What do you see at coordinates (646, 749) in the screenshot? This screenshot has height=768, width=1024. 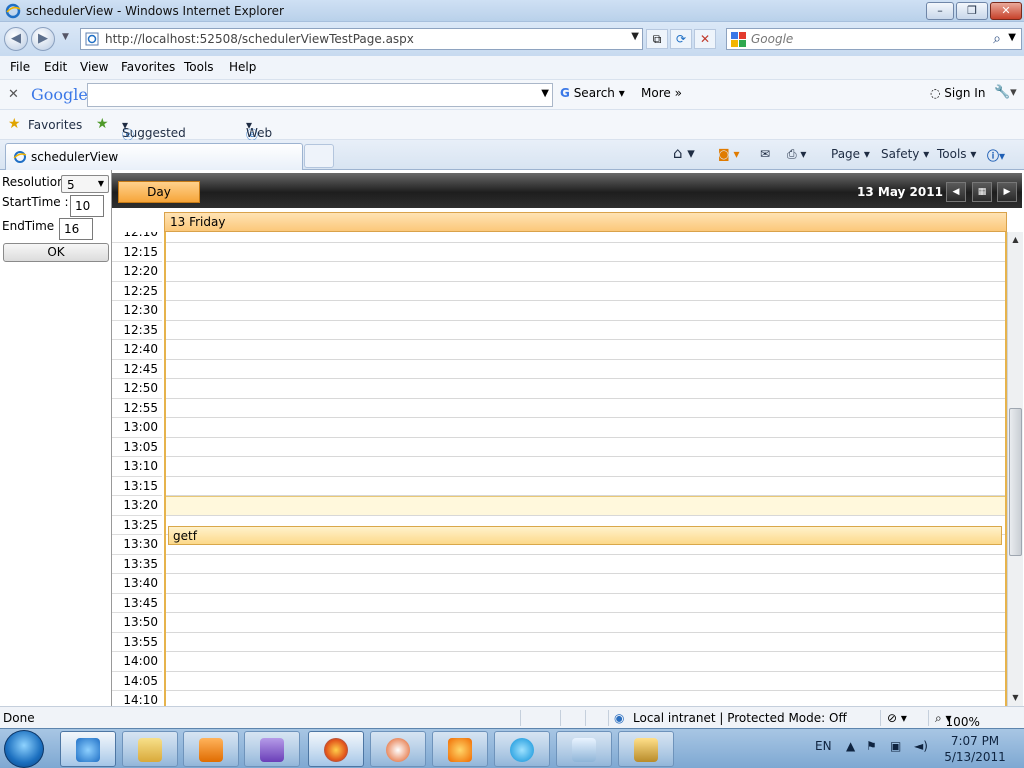 I see `taskbar-tools-button` at bounding box center [646, 749].